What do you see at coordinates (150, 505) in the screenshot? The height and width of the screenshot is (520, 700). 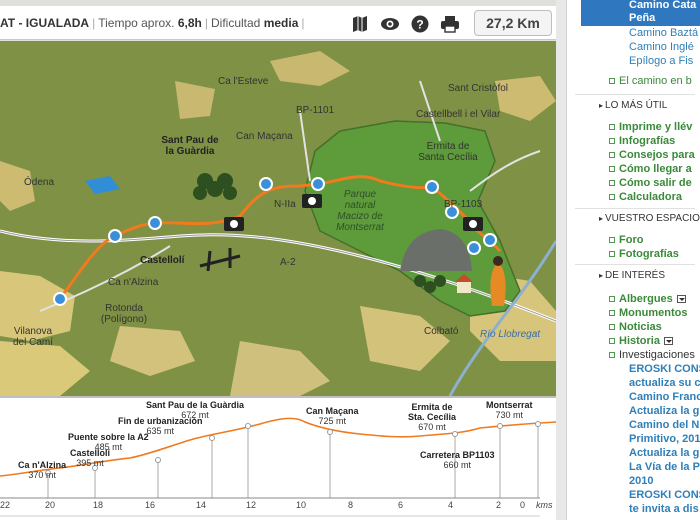 I see `km-tick: 16` at bounding box center [150, 505].